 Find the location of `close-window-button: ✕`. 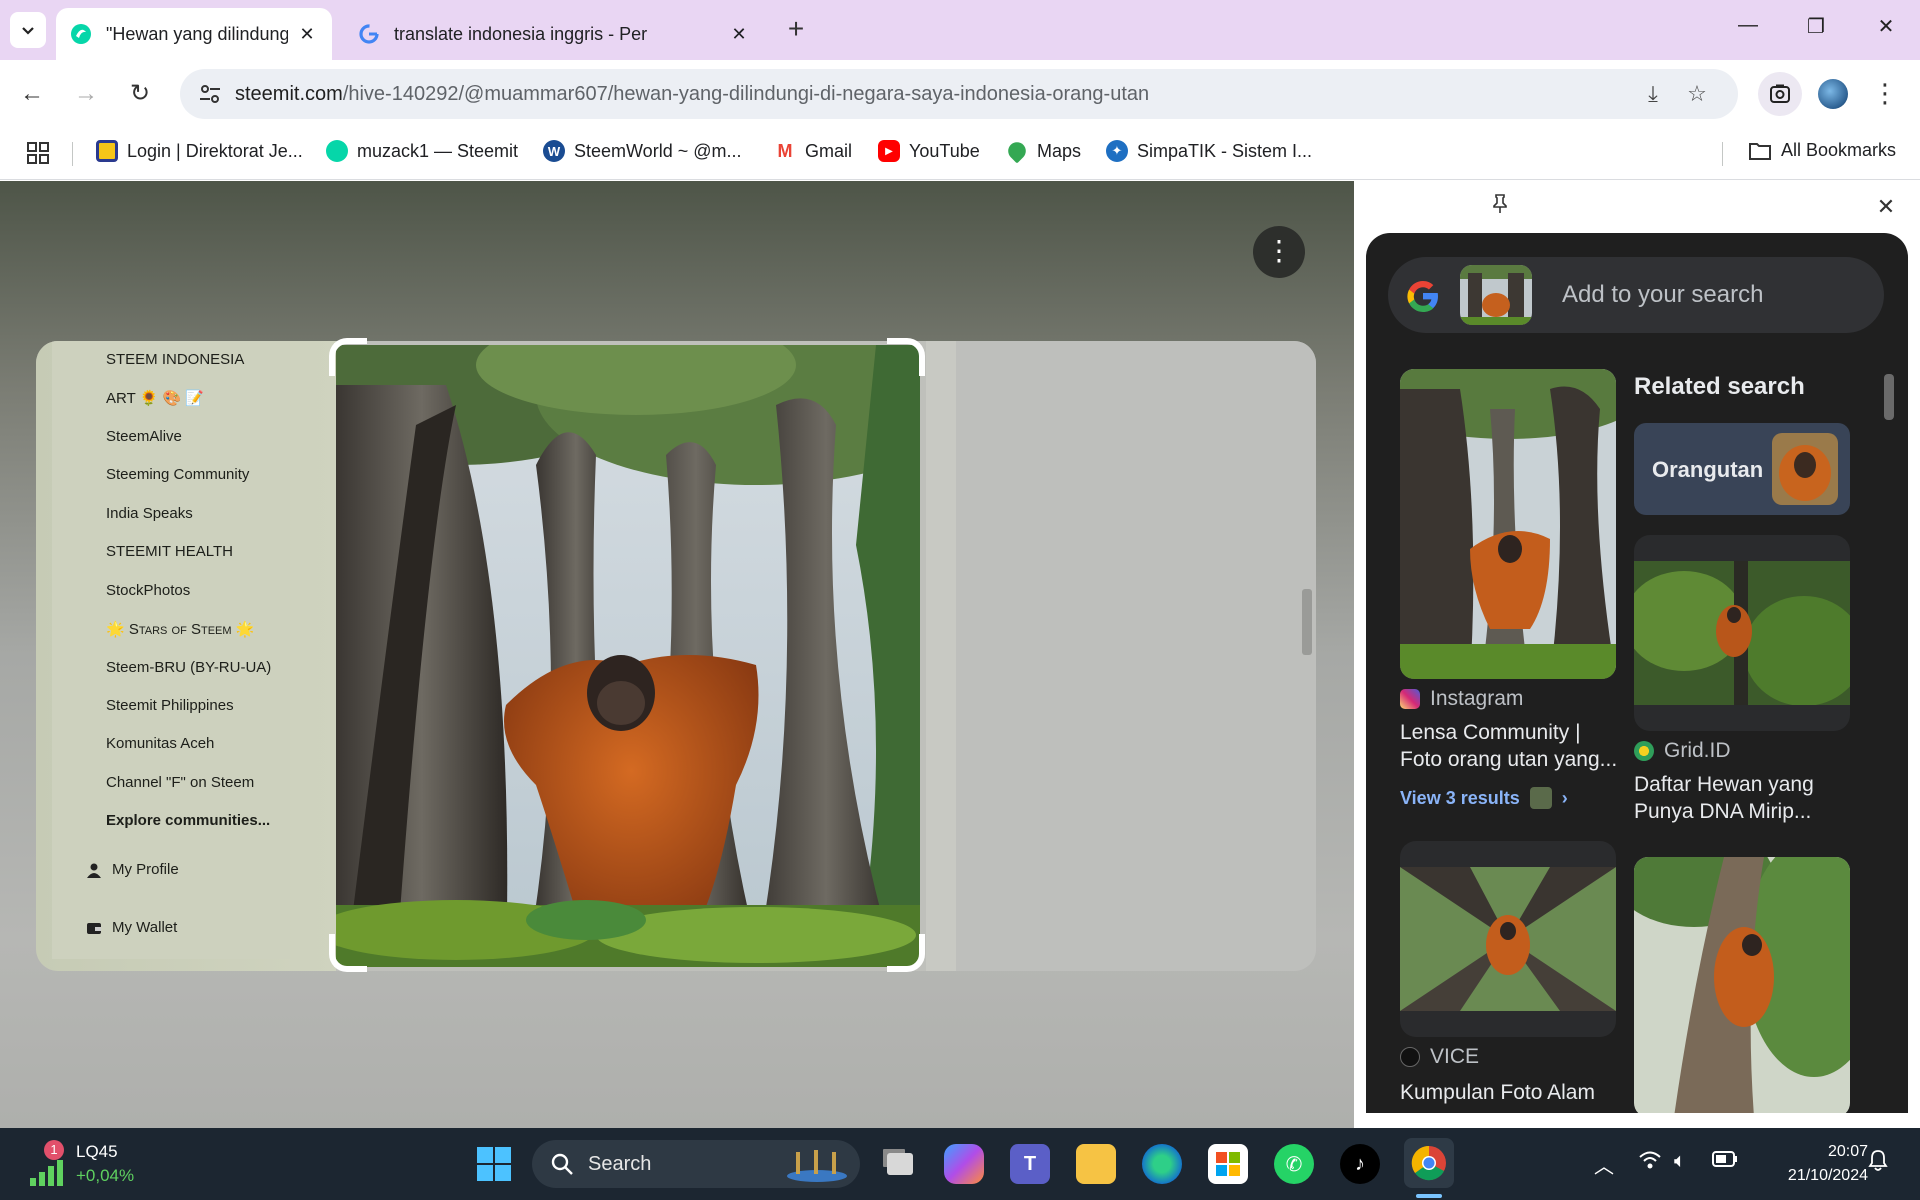

close-window-button: ✕ is located at coordinates (1886, 30).